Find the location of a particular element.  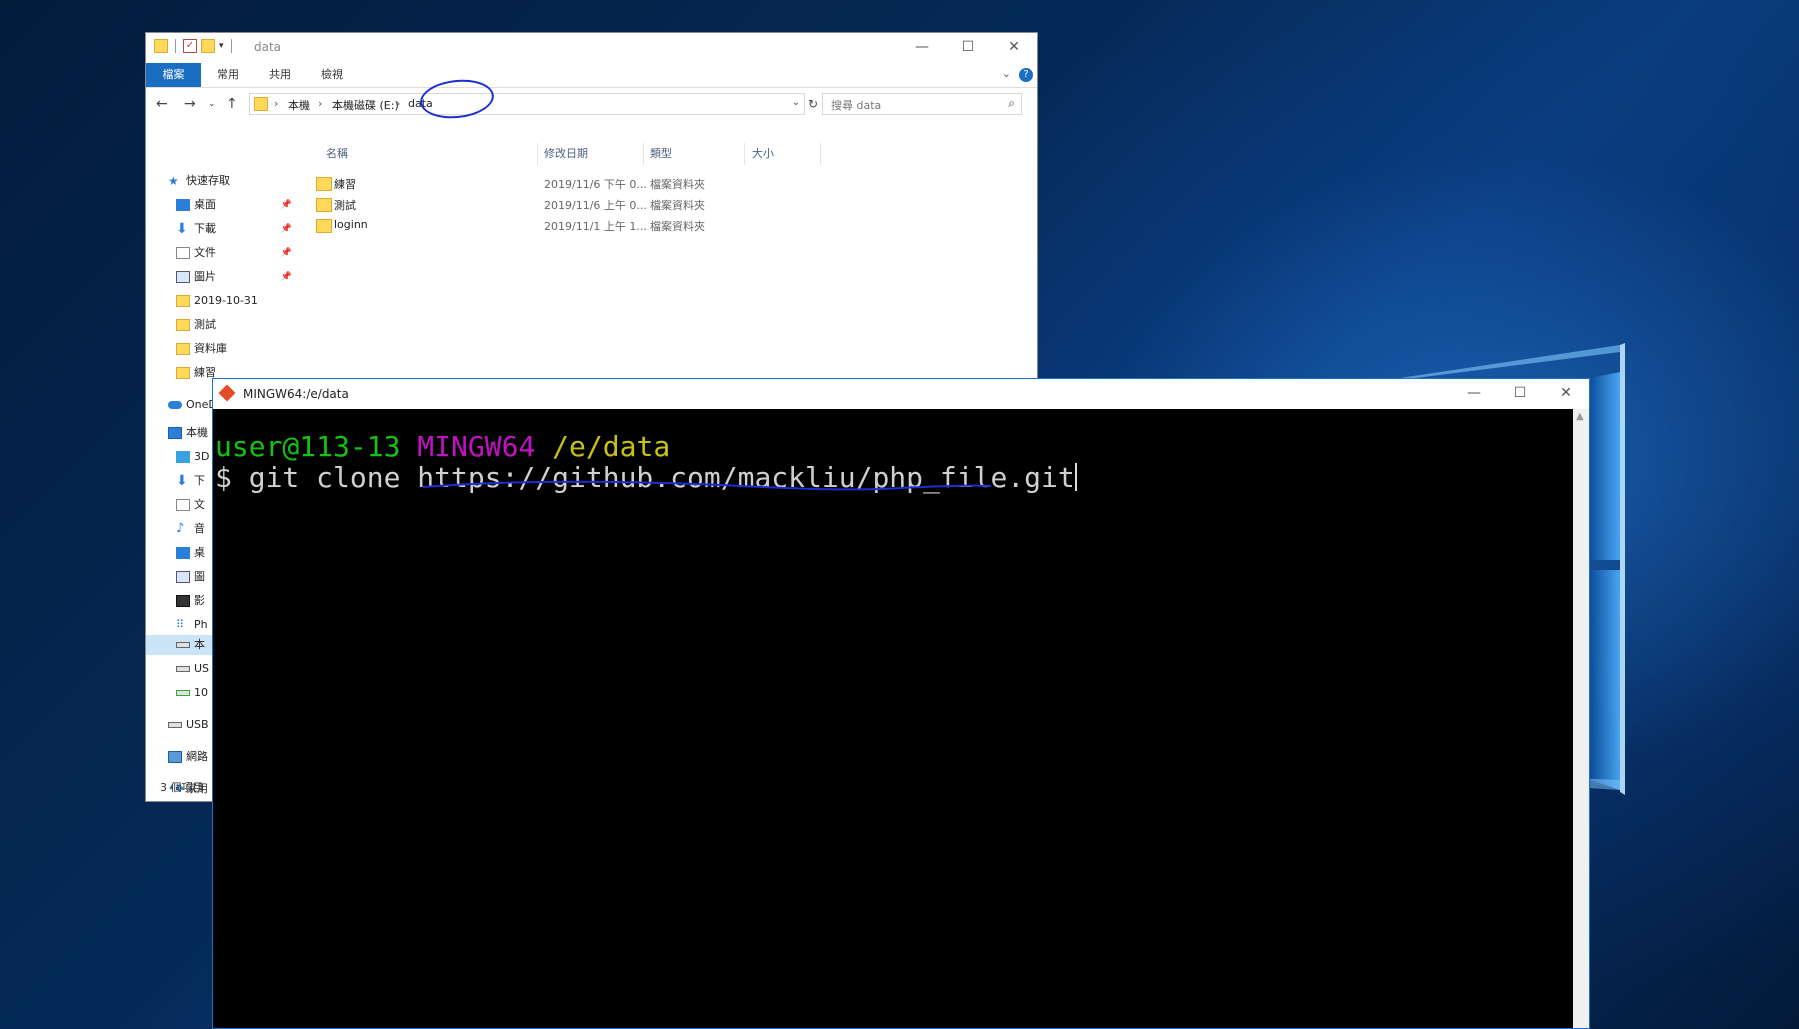

hand-drawn-underline-annotation is located at coordinates (707, 485).